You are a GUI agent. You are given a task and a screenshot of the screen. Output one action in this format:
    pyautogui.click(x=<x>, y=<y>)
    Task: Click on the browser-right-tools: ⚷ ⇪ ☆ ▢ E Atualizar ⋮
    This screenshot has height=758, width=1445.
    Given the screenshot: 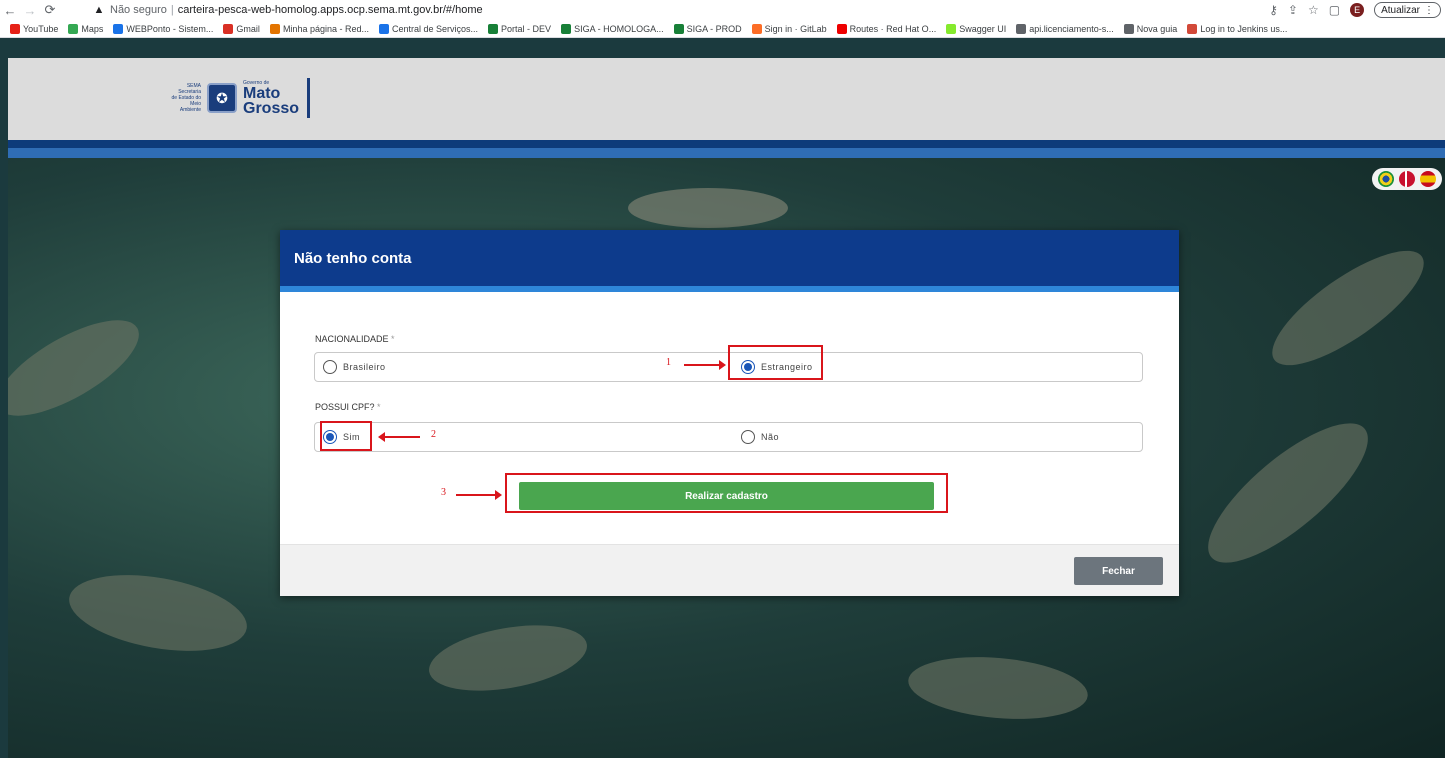 What is the action you would take?
    pyautogui.click(x=1355, y=10)
    